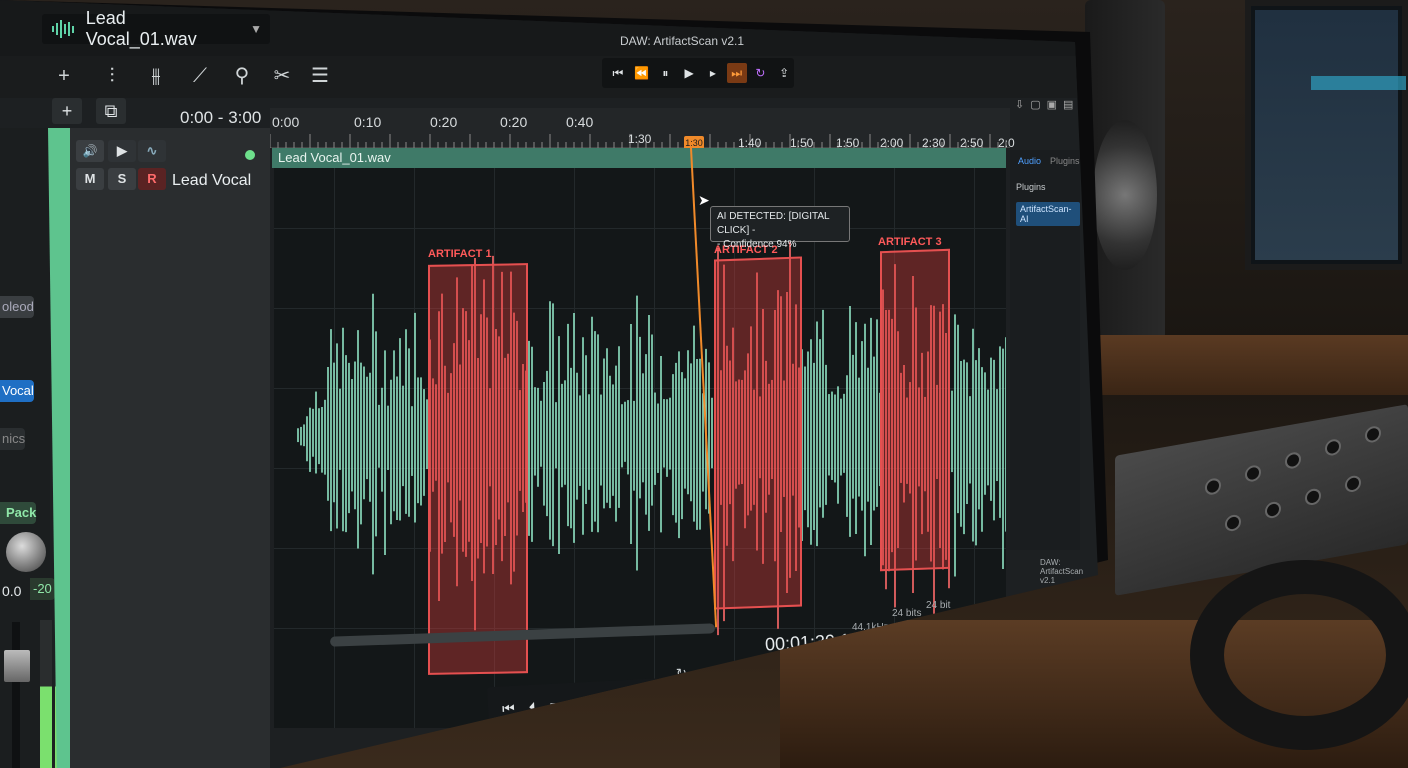 This screenshot has height=768, width=1408. Describe the element at coordinates (1047, 104) in the screenshot. I see `window-controls: ⇩▢▣▤` at that location.